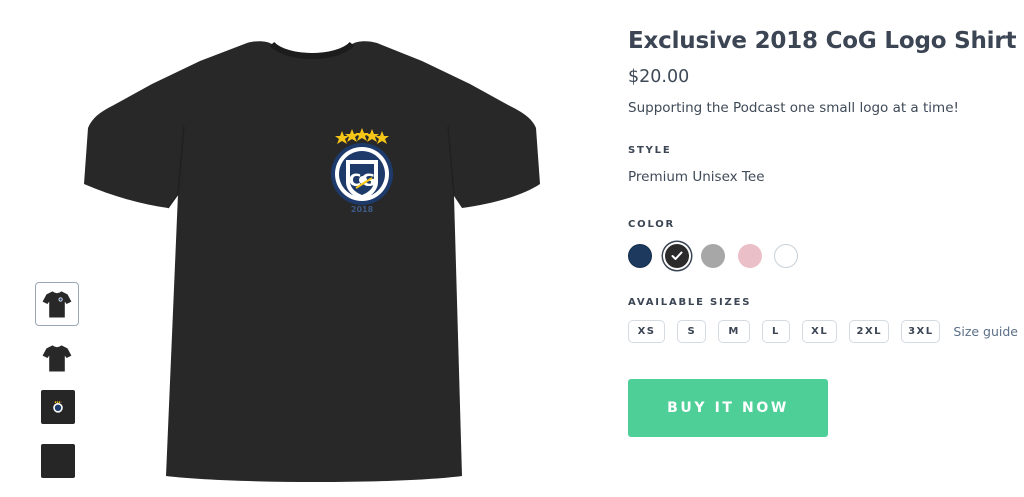 This screenshot has height=497, width=1024. I want to click on logo-year: 2018, so click(362, 209).